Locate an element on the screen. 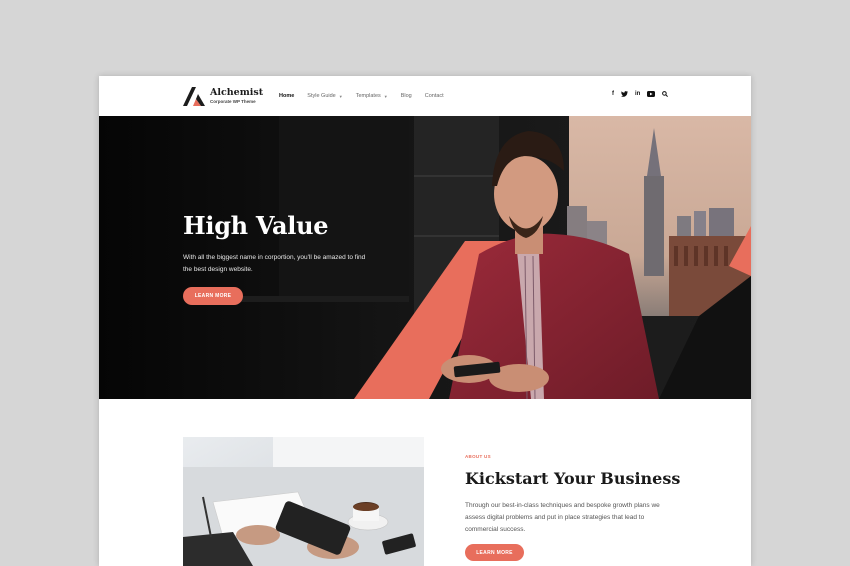  brand-tagline: Corporate WP Theme is located at coordinates (233, 101).